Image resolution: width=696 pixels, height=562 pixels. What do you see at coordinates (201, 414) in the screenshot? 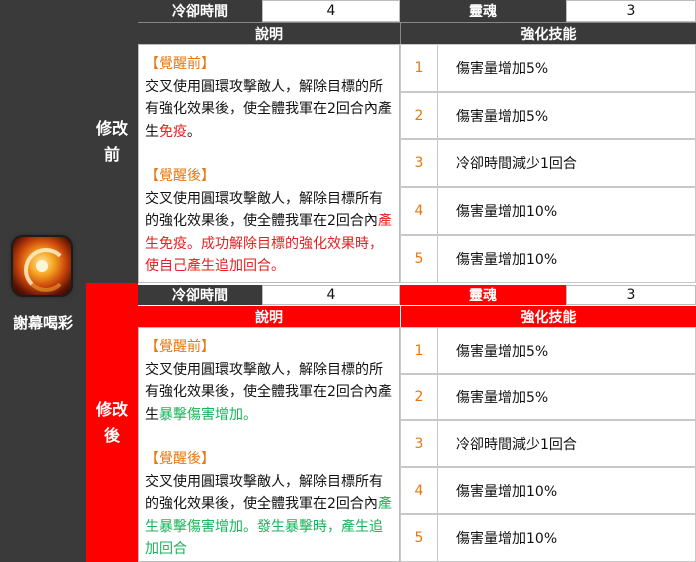
I see `awaken-before-highlight: 暴擊傷害增加` at bounding box center [201, 414].